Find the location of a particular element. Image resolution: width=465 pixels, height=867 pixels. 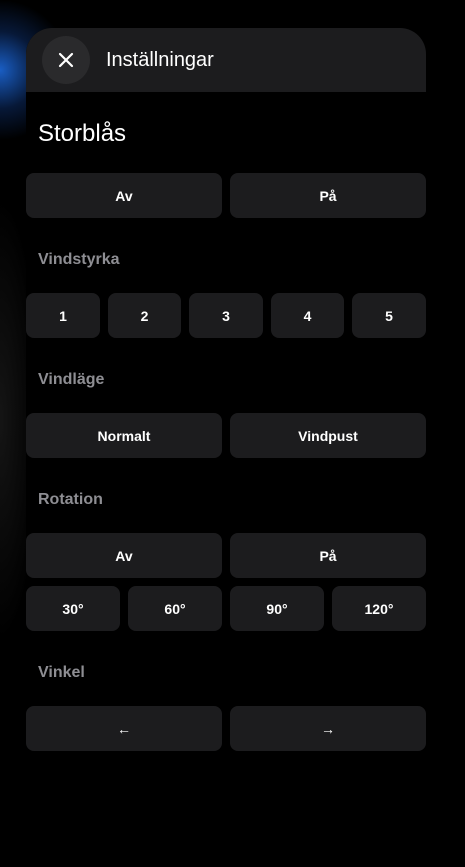

power-off-button: Av is located at coordinates (124, 195).